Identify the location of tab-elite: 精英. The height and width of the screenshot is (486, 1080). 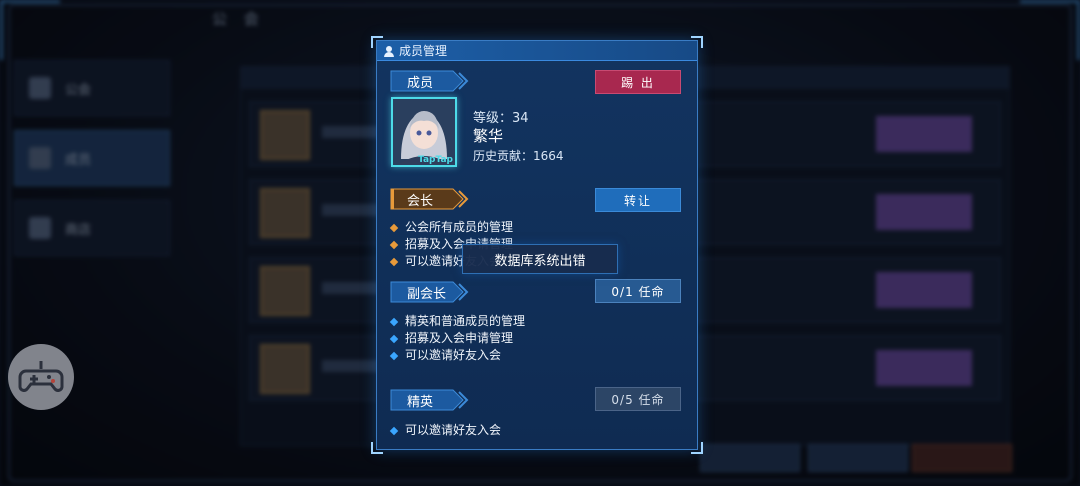
(429, 400).